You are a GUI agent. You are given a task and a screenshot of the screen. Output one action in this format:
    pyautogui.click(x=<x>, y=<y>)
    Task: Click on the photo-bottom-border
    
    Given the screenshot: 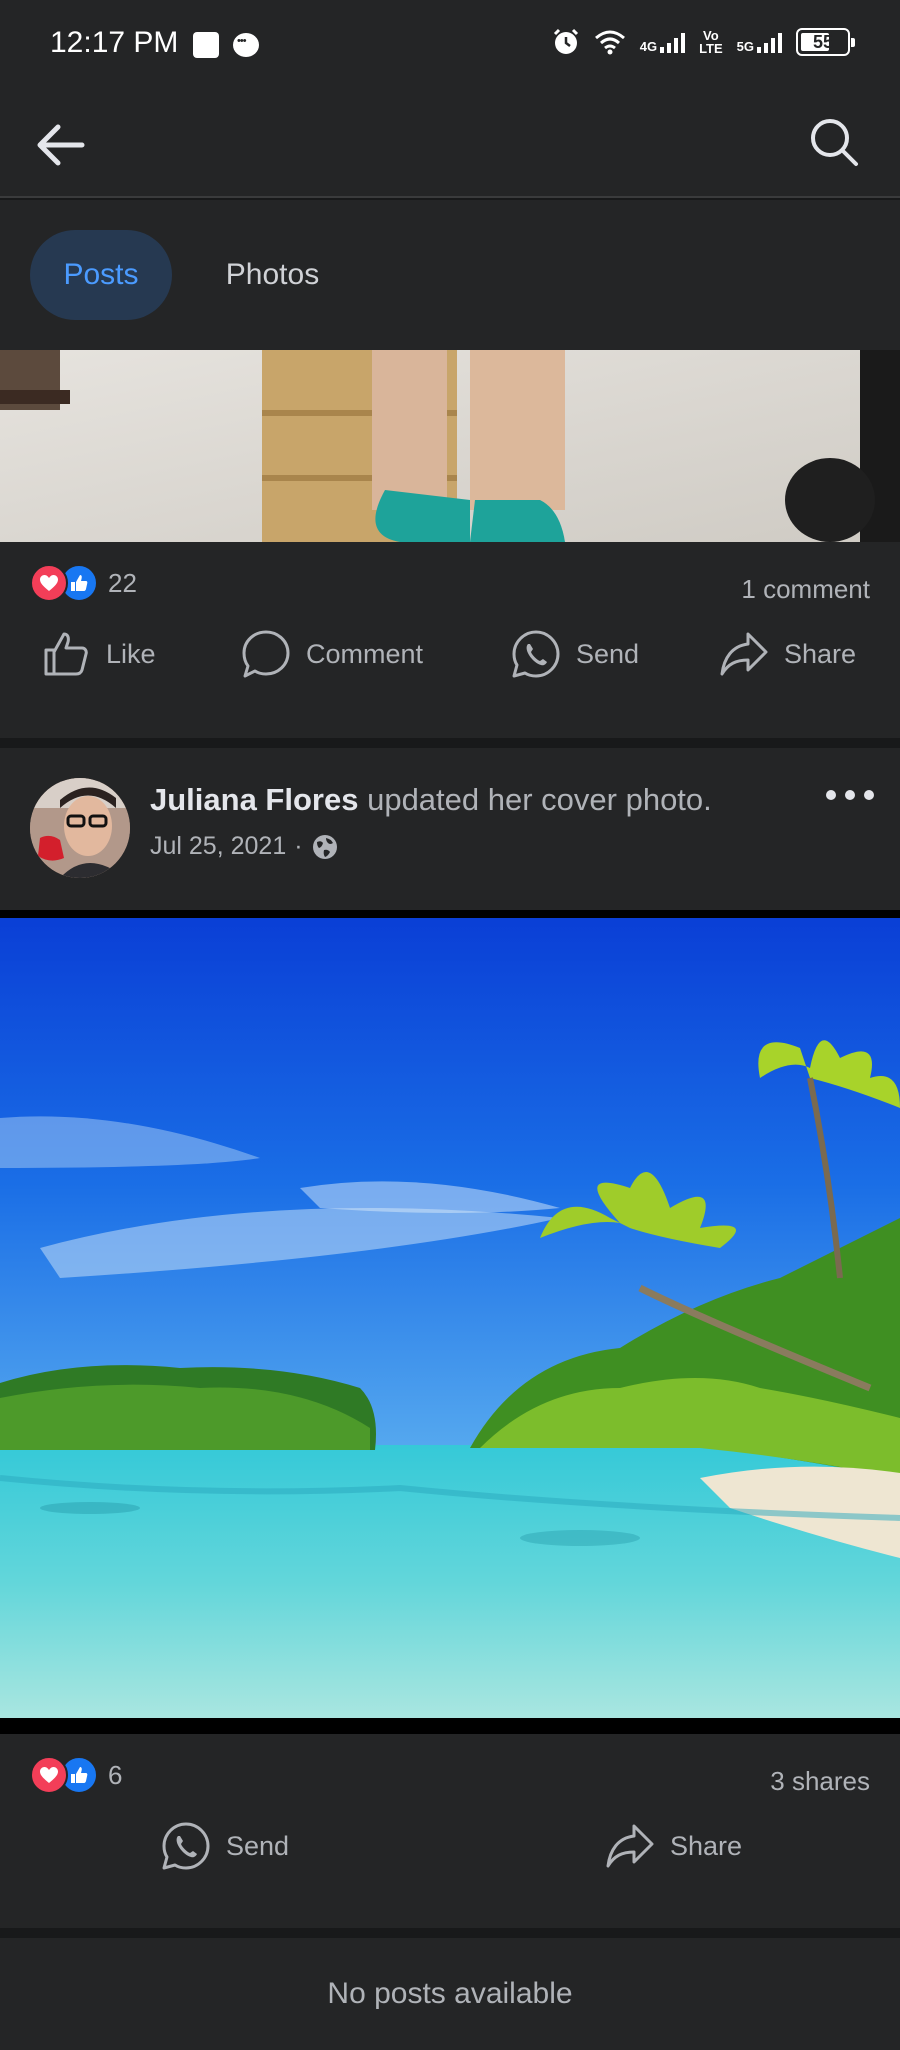 What is the action you would take?
    pyautogui.click(x=450, y=1726)
    